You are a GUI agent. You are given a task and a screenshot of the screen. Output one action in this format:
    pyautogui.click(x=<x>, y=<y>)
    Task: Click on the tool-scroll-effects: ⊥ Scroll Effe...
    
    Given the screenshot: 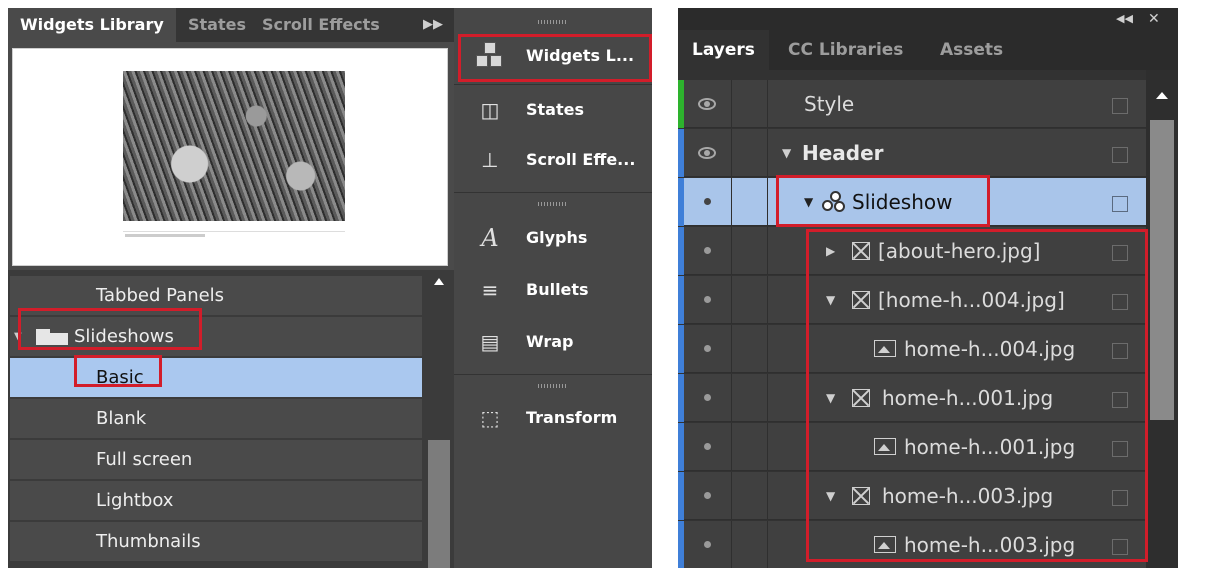 What is the action you would take?
    pyautogui.click(x=553, y=160)
    